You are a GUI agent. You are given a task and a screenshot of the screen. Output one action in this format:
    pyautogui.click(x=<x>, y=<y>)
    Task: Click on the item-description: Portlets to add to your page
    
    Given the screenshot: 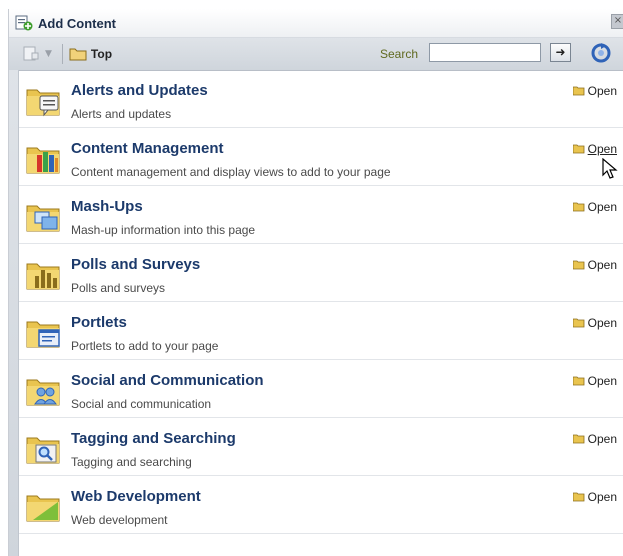 What is the action you would take?
    pyautogui.click(x=145, y=346)
    